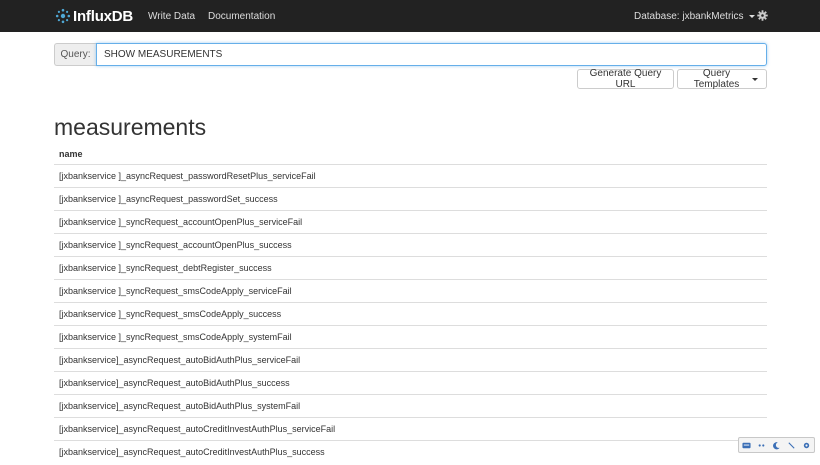 This screenshot has width=820, height=465. I want to click on generate-query-url-label: Generate Query URL, so click(625, 79).